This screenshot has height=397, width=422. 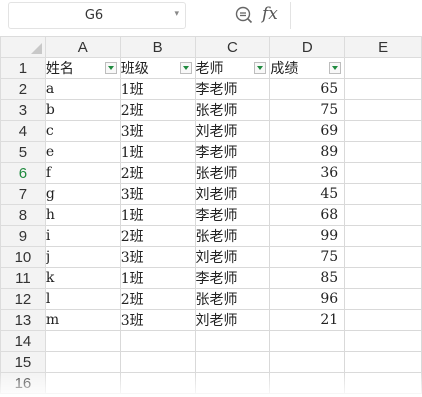 I want to click on cell-score: 89, so click(x=307, y=152).